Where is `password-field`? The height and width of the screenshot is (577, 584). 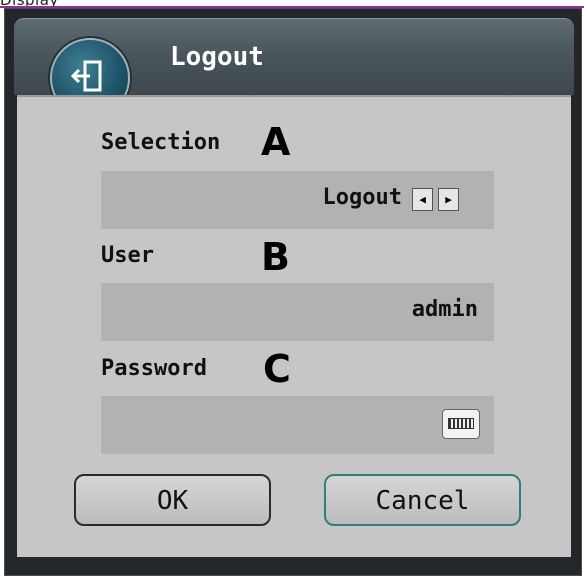 password-field is located at coordinates (297, 425).